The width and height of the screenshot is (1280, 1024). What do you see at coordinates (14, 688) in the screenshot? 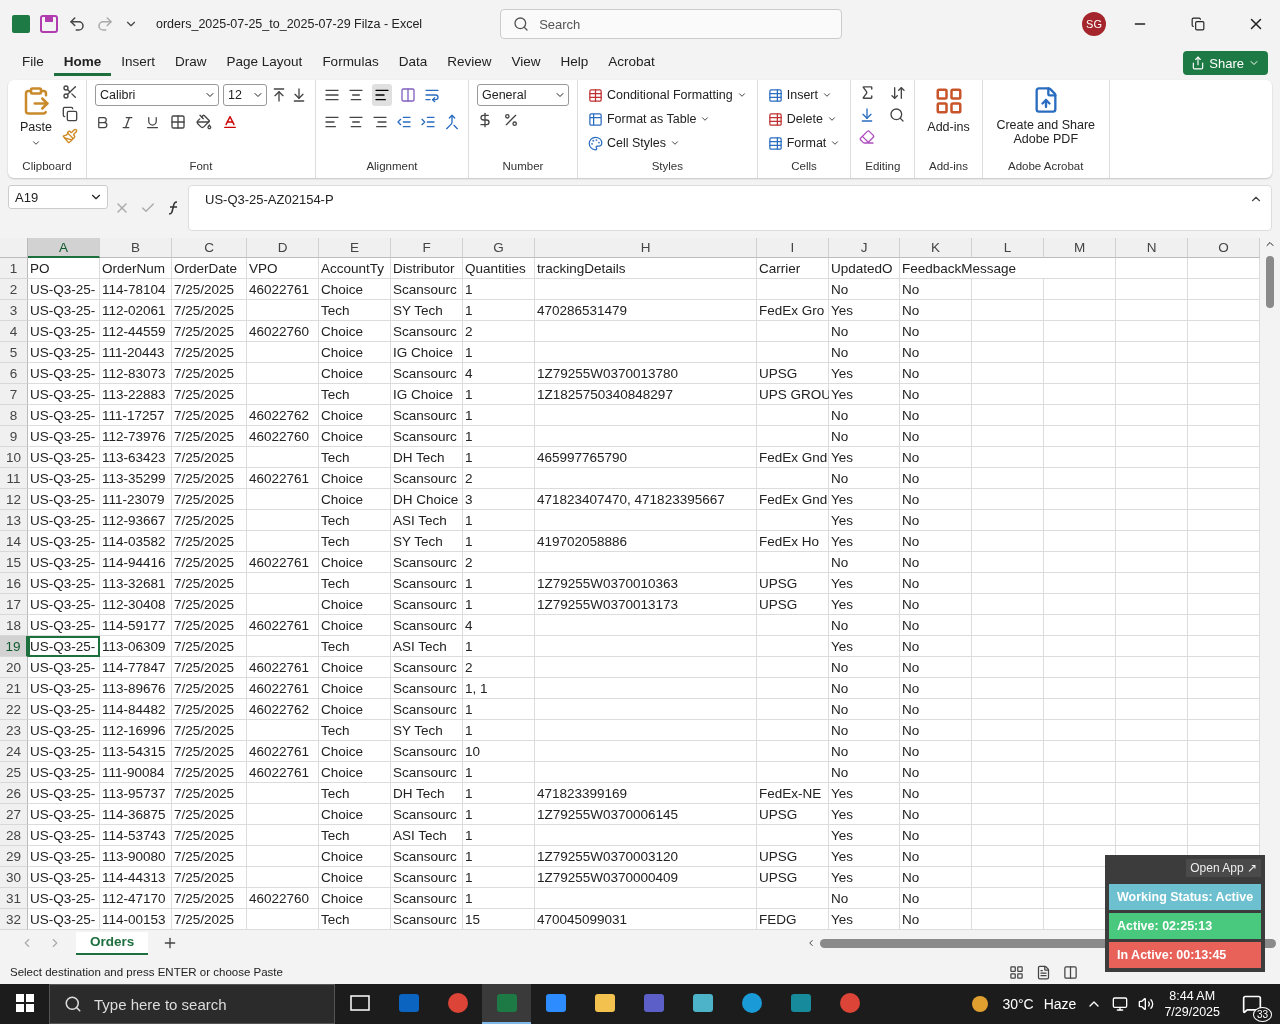
I see `row-header: 21` at bounding box center [14, 688].